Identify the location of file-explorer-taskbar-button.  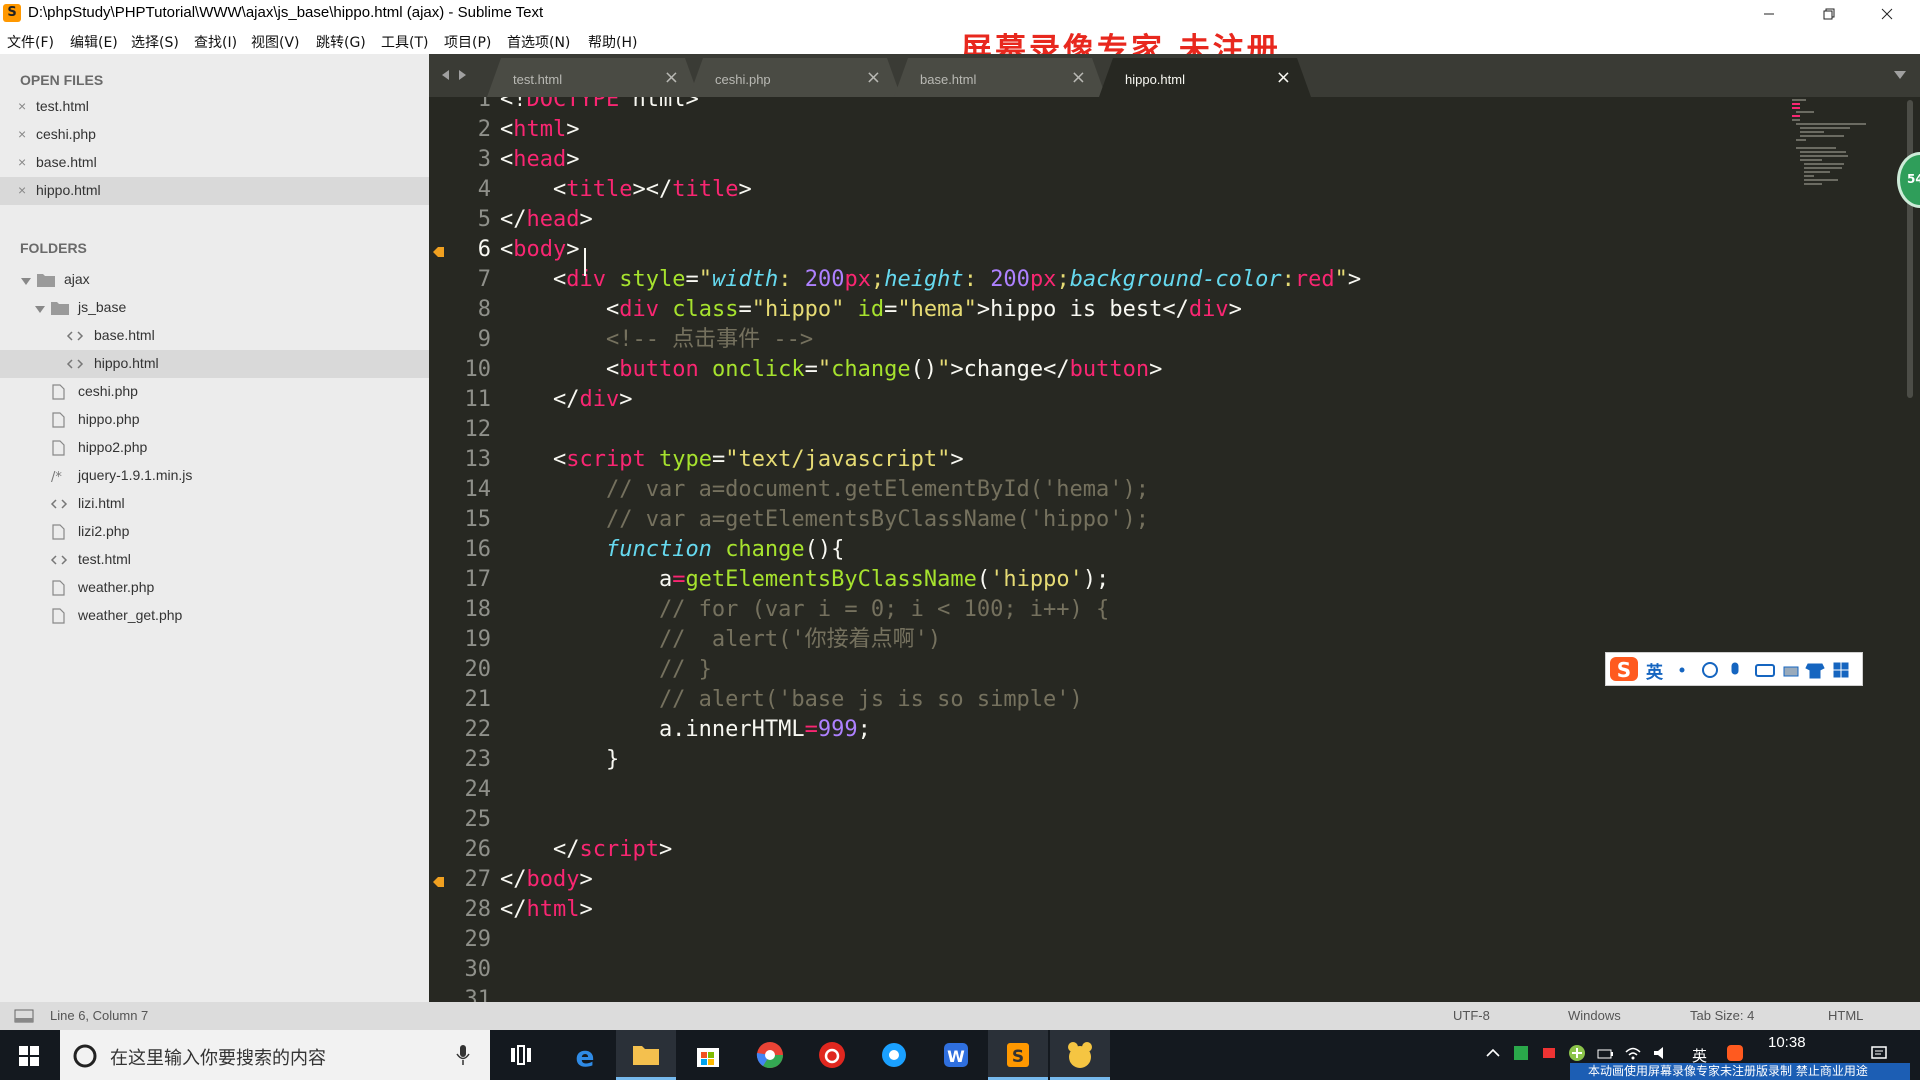
(646, 1055).